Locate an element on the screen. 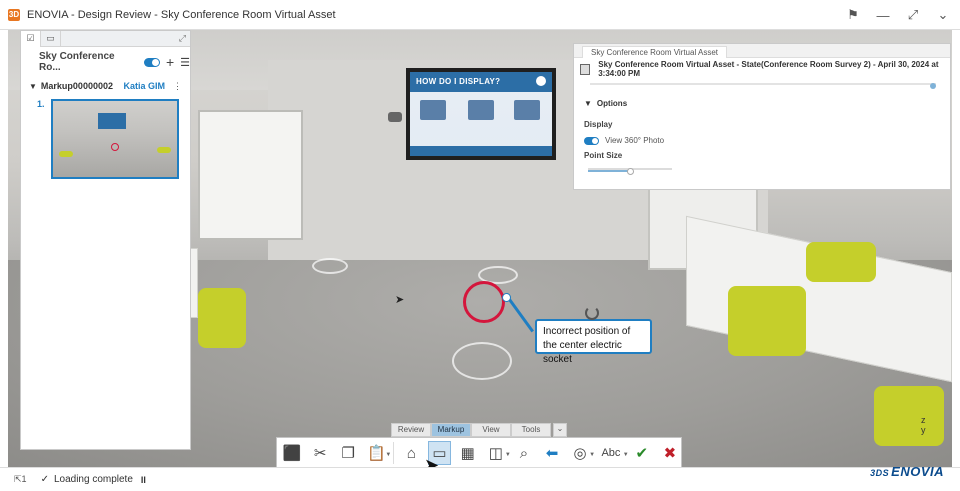 The width and height of the screenshot is (960, 491). app-logo-icon: 3D is located at coordinates (14, 14).